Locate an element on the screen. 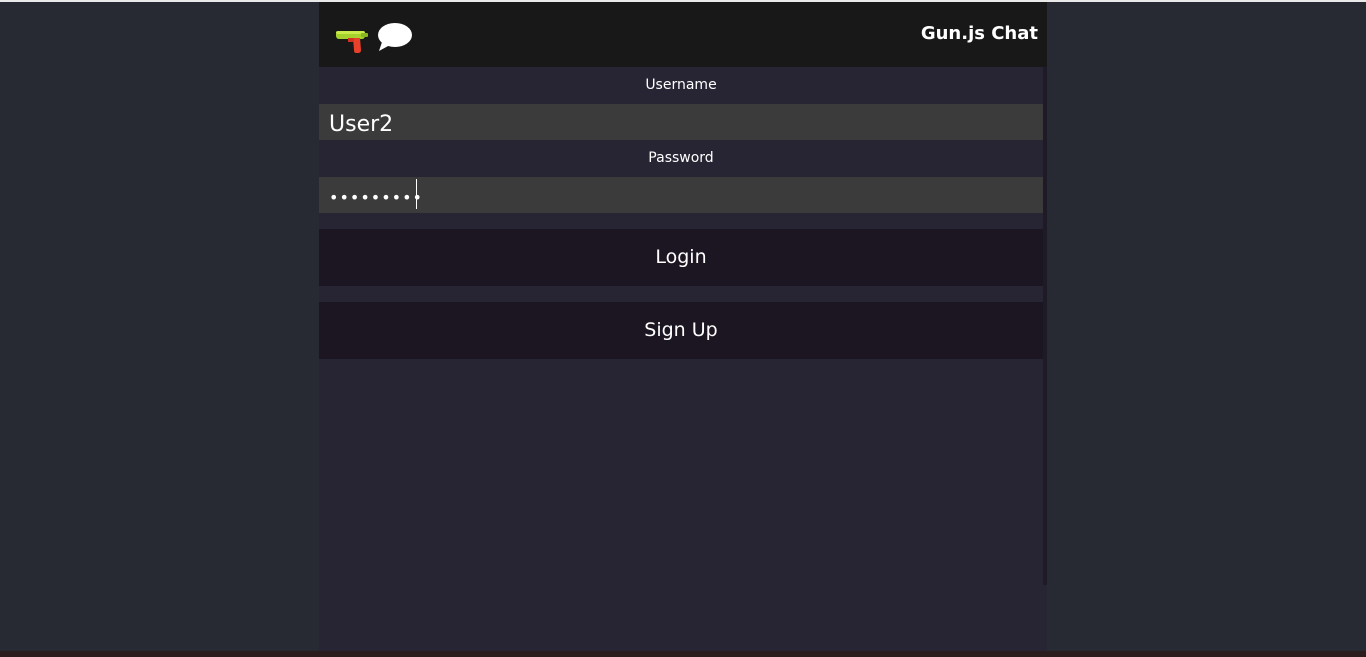 Image resolution: width=1366 pixels, height=657 pixels. speech-bubble-icon is located at coordinates (395, 37).